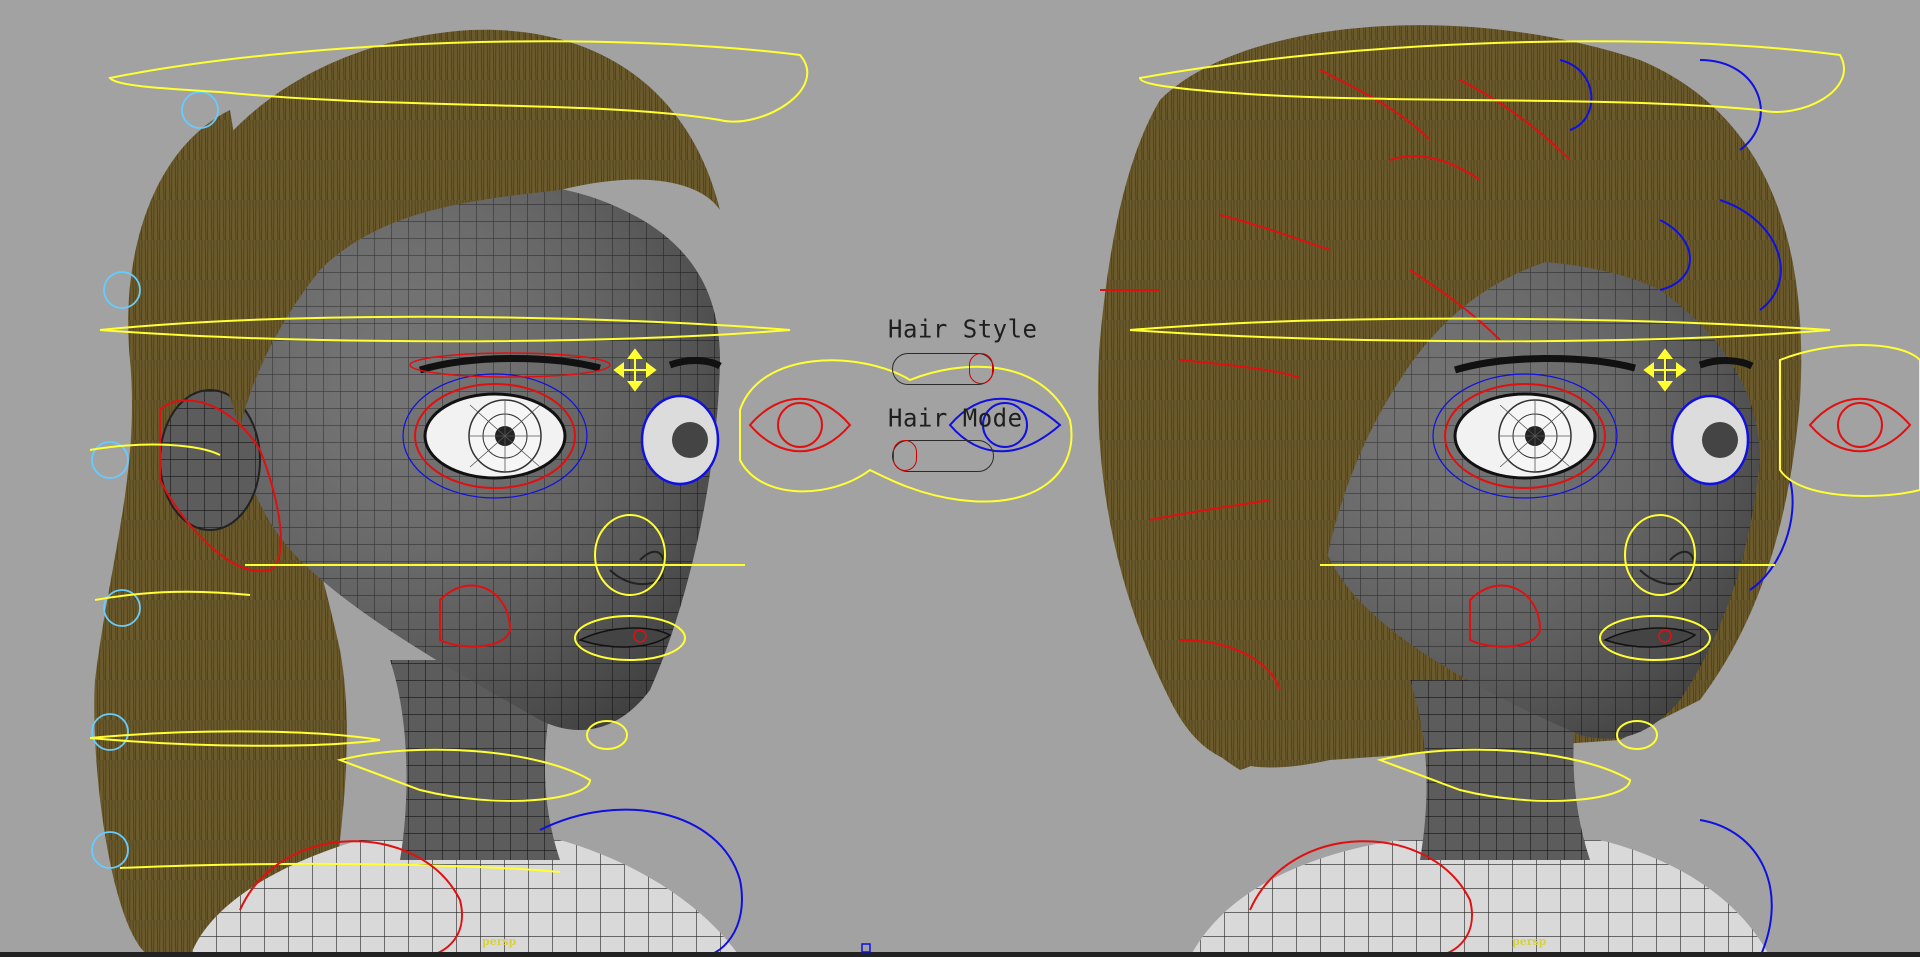  What do you see at coordinates (210, 460) in the screenshot?
I see `left-ear` at bounding box center [210, 460].